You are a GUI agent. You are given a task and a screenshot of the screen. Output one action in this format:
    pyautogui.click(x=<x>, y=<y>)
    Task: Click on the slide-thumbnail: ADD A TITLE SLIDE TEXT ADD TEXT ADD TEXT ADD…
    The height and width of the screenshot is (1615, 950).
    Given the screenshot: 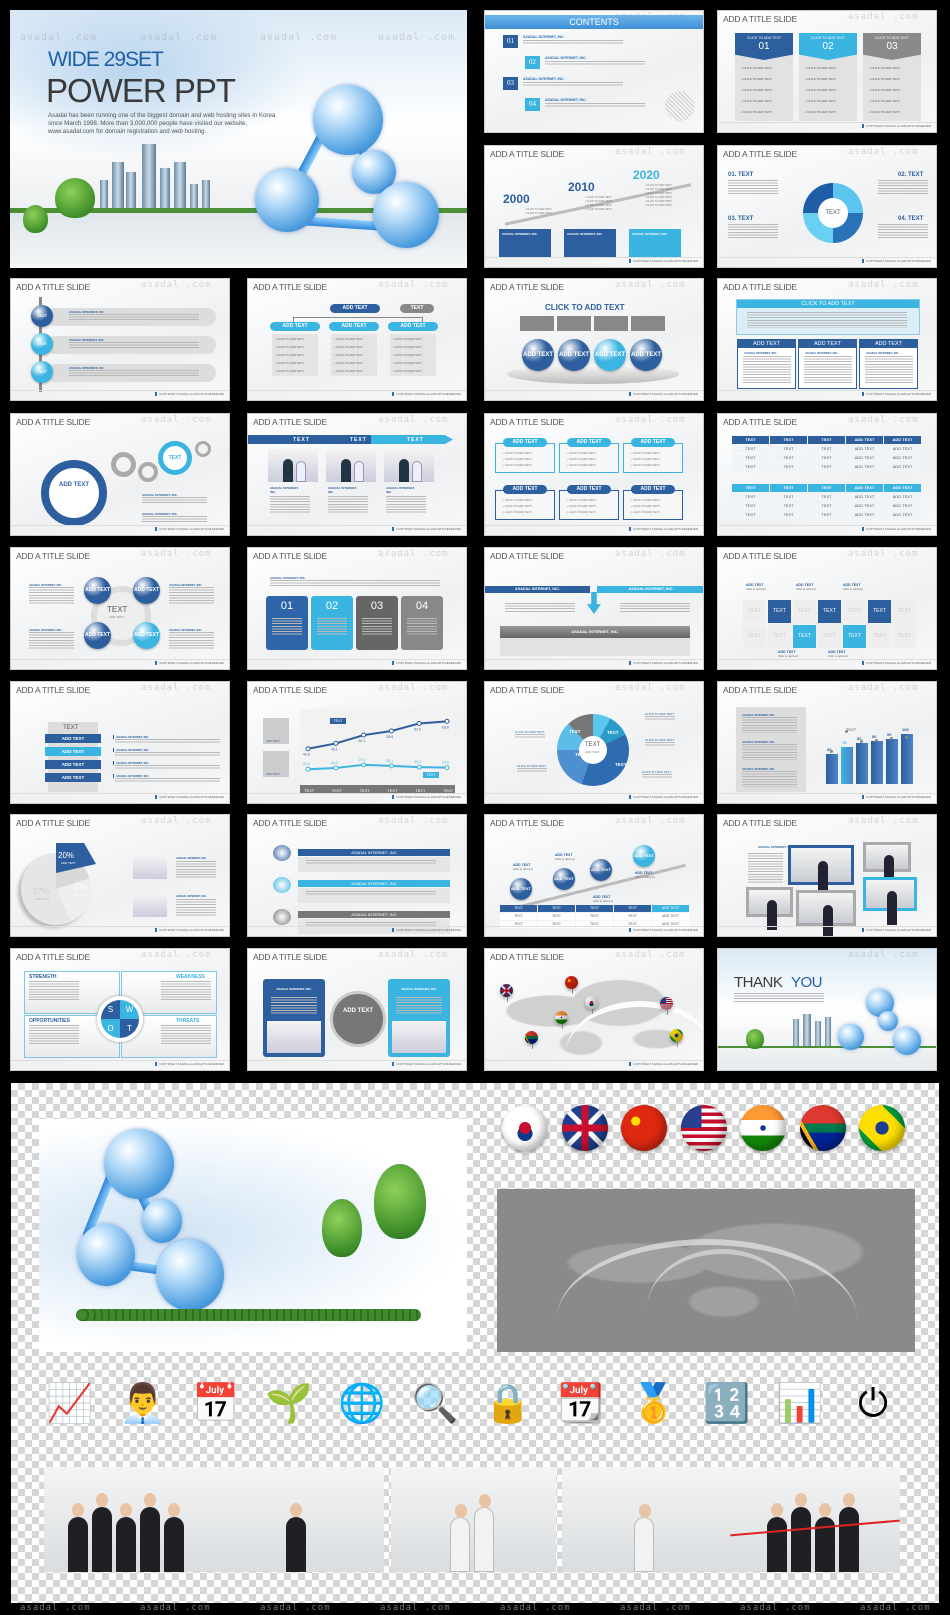 What is the action you would take?
    pyautogui.click(x=120, y=608)
    